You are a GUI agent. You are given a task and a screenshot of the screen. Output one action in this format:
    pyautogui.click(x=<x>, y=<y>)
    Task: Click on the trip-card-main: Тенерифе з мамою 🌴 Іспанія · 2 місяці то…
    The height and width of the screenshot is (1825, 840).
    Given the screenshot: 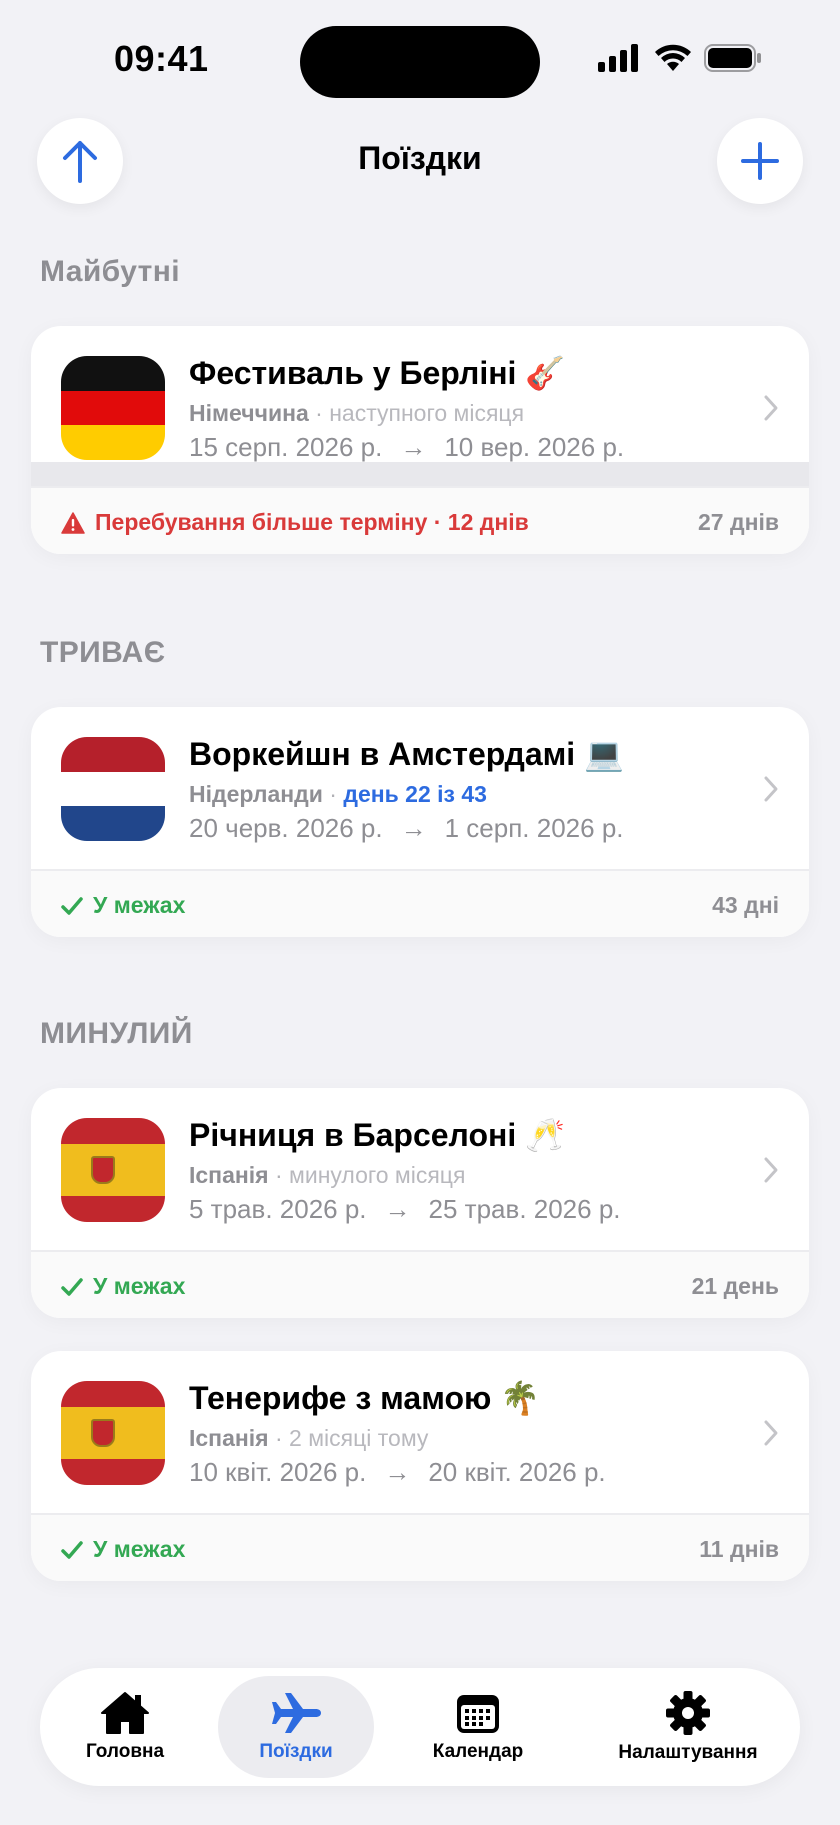 What is the action you would take?
    pyautogui.click(x=420, y=1432)
    